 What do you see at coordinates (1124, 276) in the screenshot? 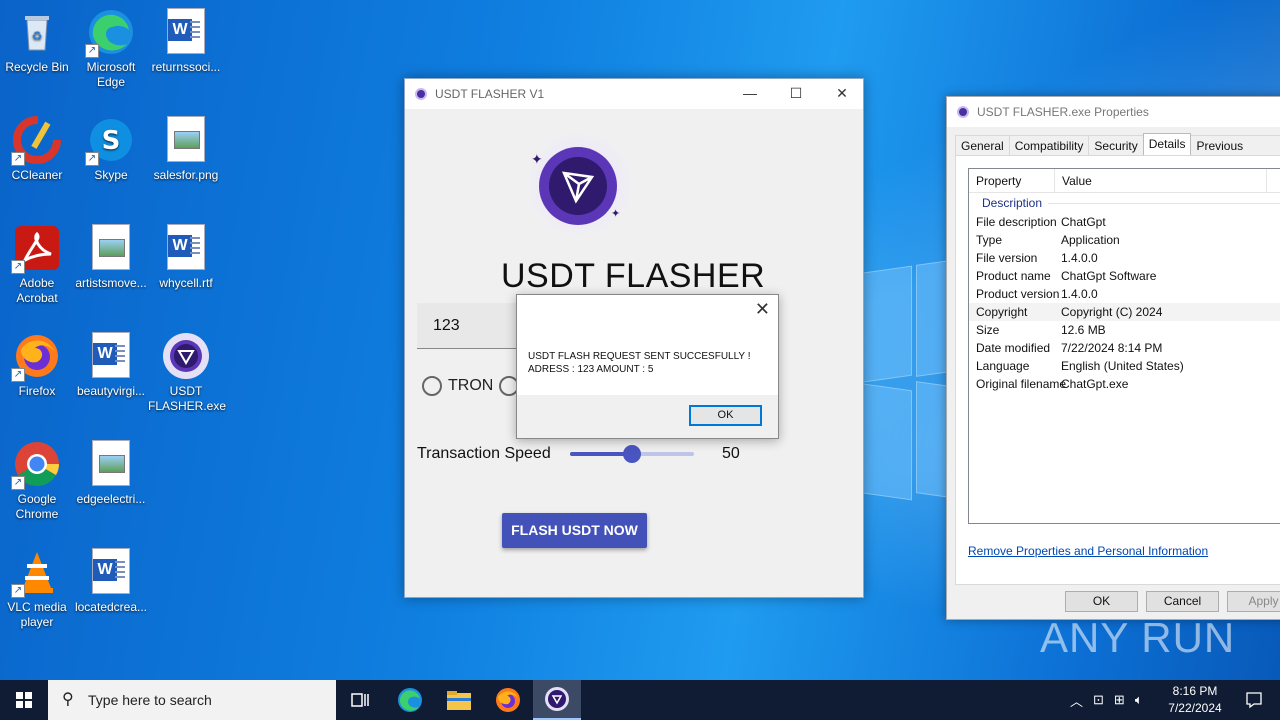
I see `table-row: Product name ChatGpt Software` at bounding box center [1124, 276].